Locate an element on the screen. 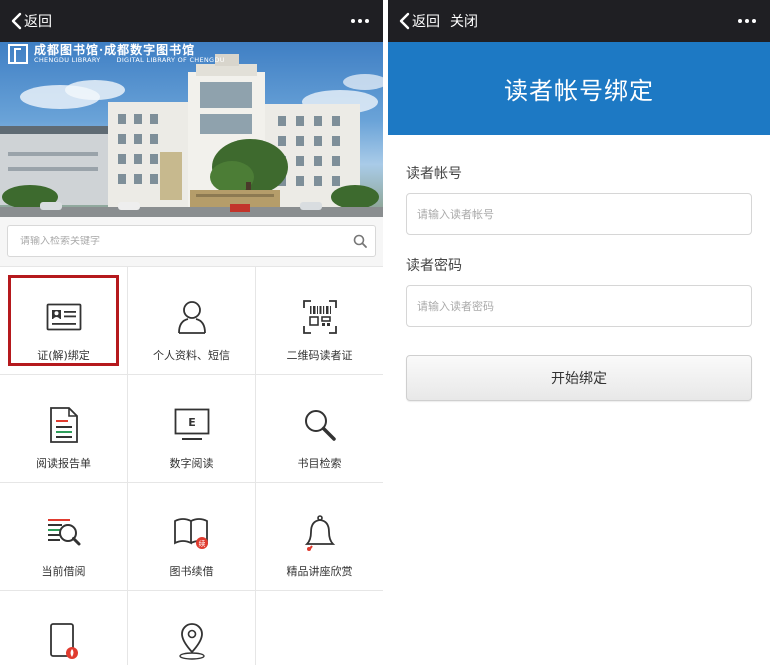  start-binding-button: 开始绑定 is located at coordinates (579, 378).